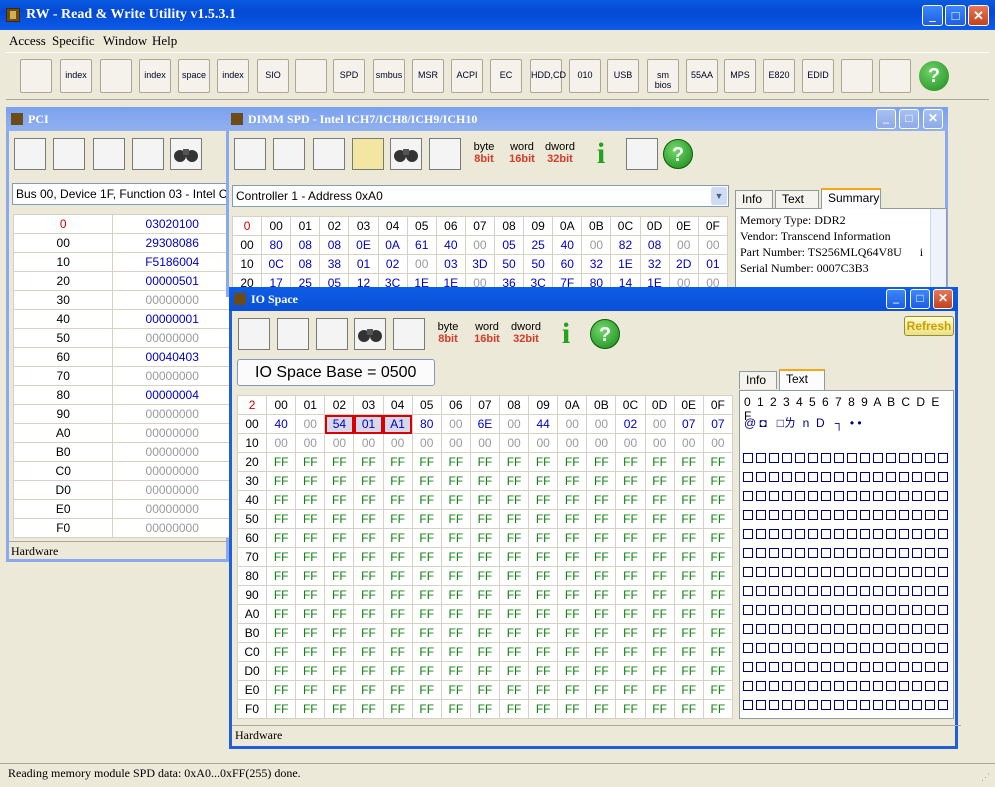 Image resolution: width=995 pixels, height=787 pixels. What do you see at coordinates (713, 264) in the screenshot?
I see `hex-cell: 01` at bounding box center [713, 264].